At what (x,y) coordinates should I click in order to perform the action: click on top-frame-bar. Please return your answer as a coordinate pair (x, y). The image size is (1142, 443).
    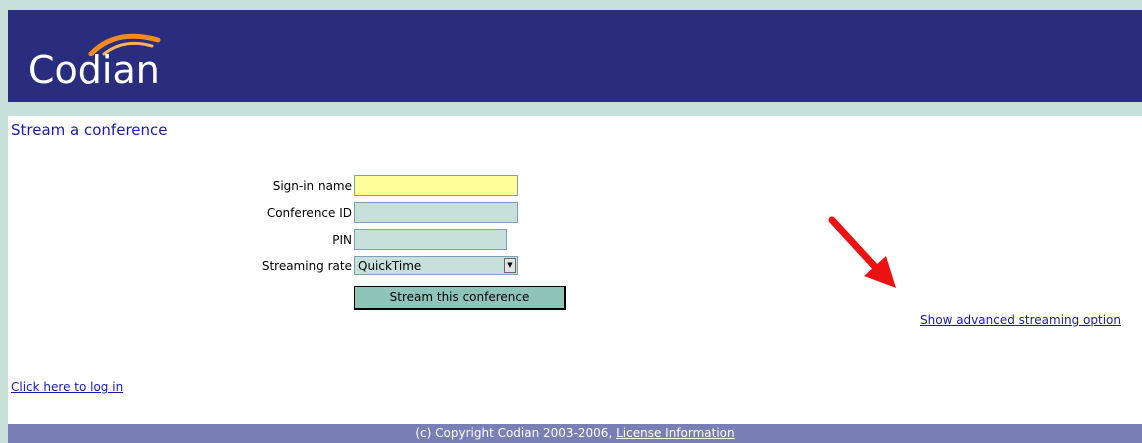
    Looking at the image, I should click on (571, 5).